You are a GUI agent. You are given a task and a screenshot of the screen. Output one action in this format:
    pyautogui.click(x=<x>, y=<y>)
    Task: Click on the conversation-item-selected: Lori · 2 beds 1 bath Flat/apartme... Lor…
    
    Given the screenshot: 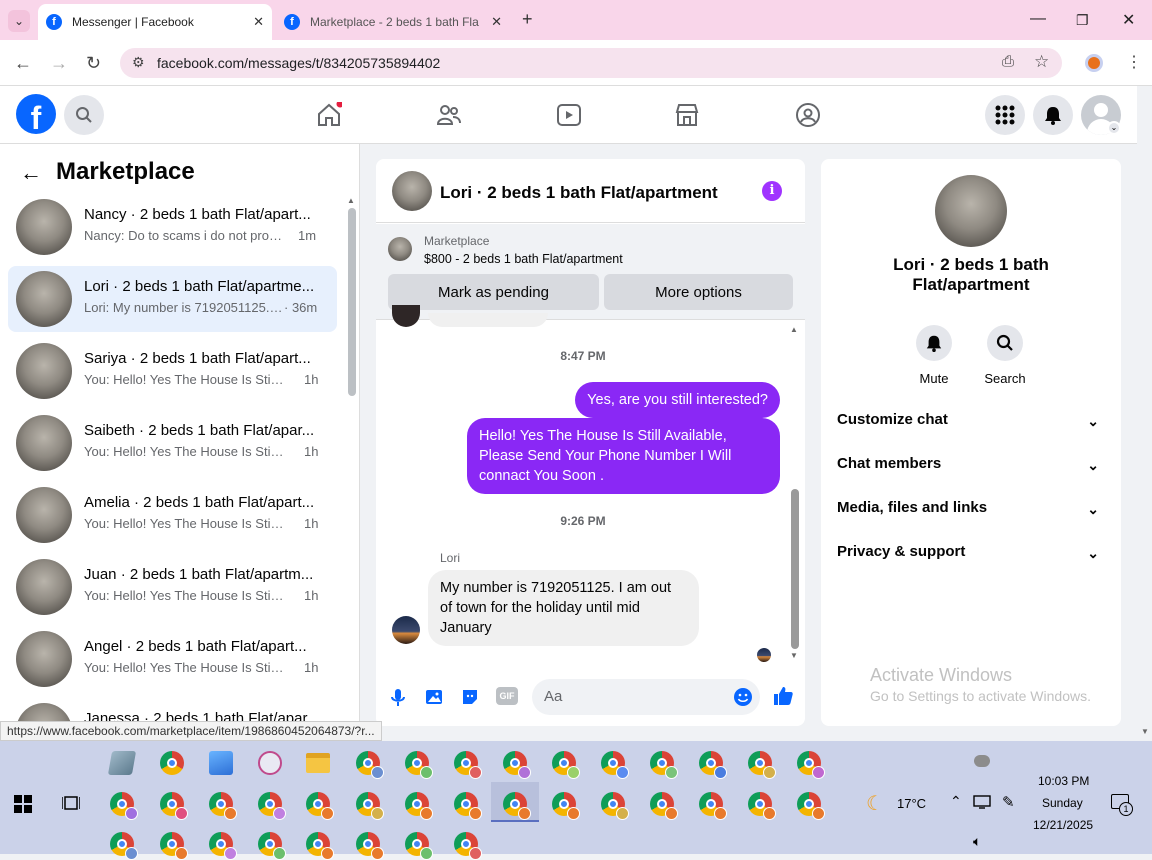 What is the action you would take?
    pyautogui.click(x=172, y=299)
    